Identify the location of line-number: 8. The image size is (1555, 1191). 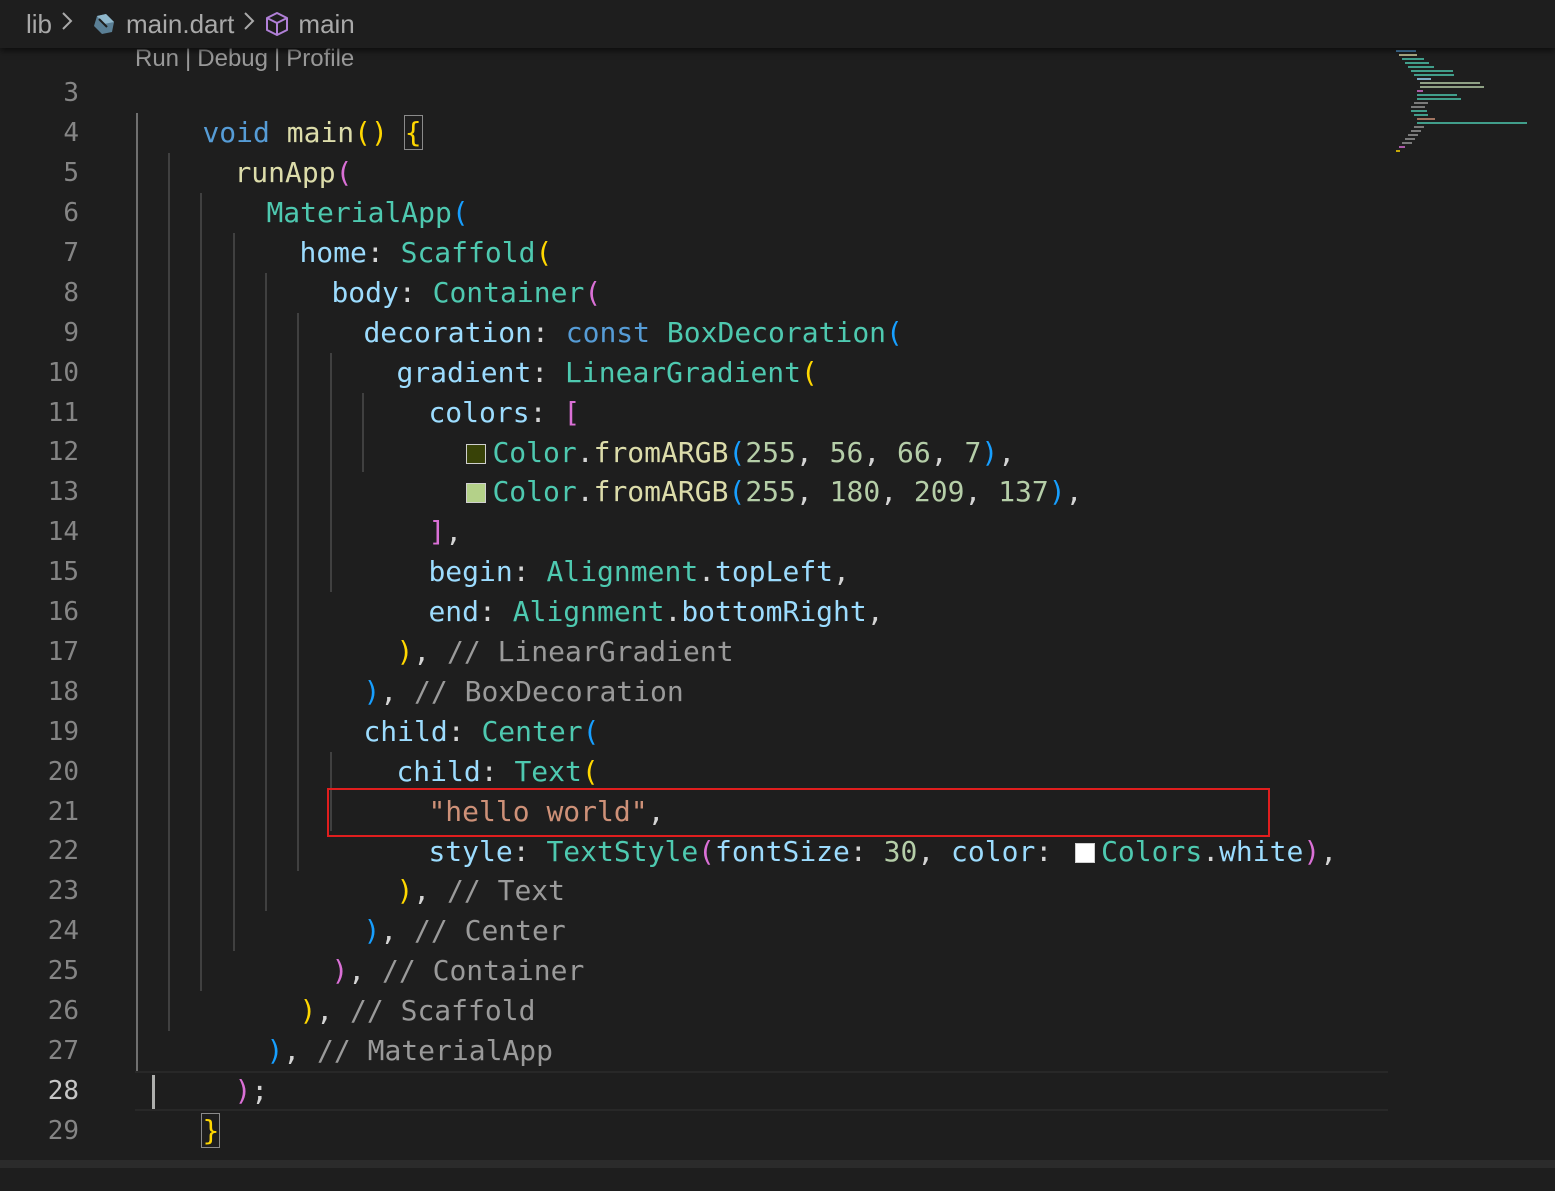
(71, 293).